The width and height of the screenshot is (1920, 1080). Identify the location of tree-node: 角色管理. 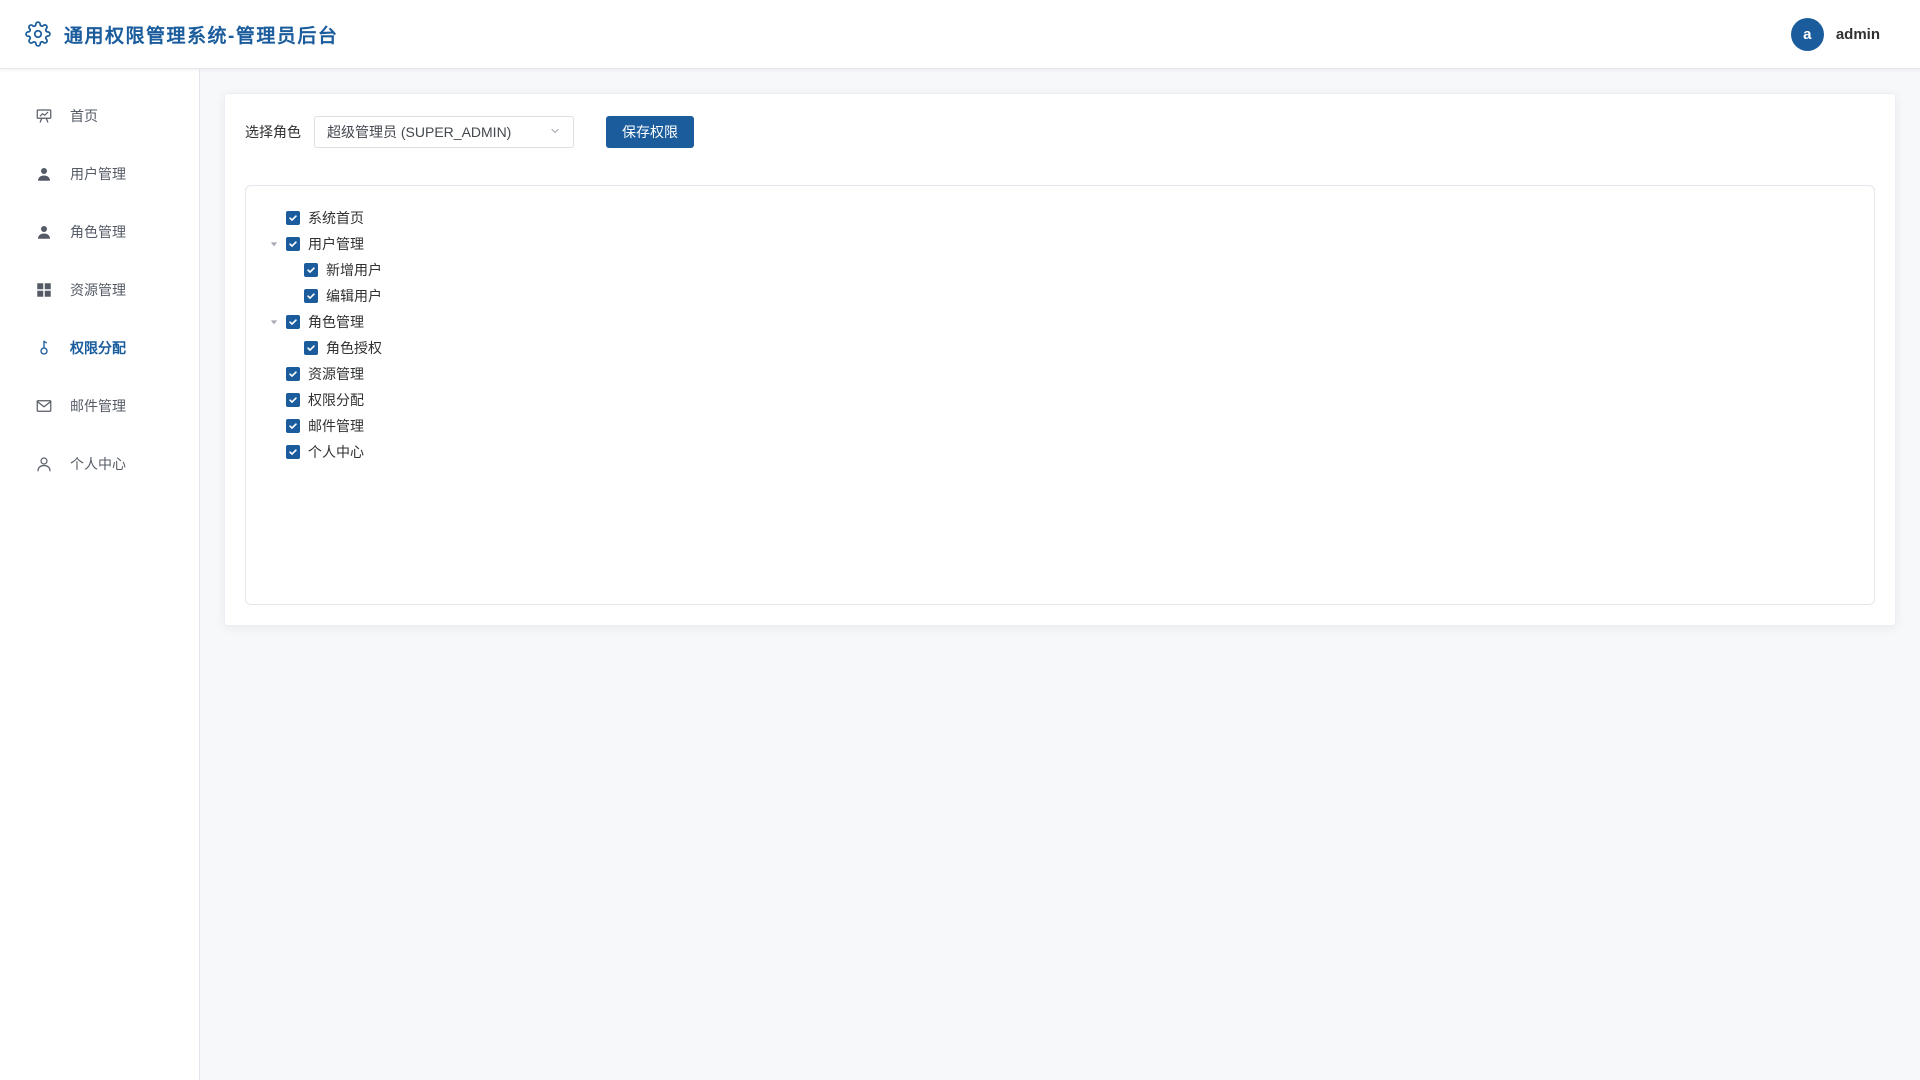
(1060, 322).